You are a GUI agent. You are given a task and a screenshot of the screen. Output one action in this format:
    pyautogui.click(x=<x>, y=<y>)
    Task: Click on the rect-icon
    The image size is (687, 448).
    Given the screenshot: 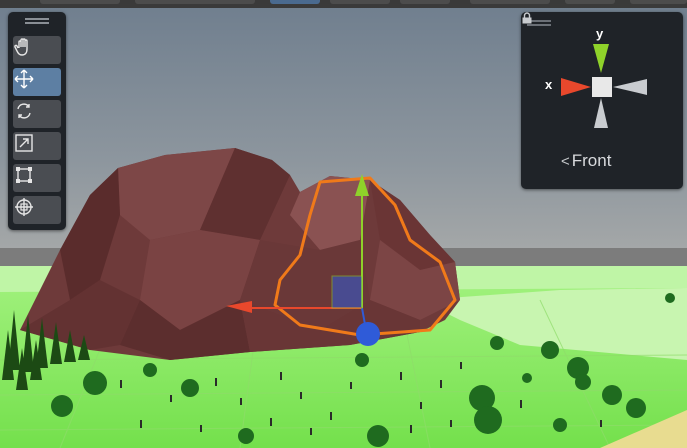 What is the action you would take?
    pyautogui.click(x=24, y=175)
    